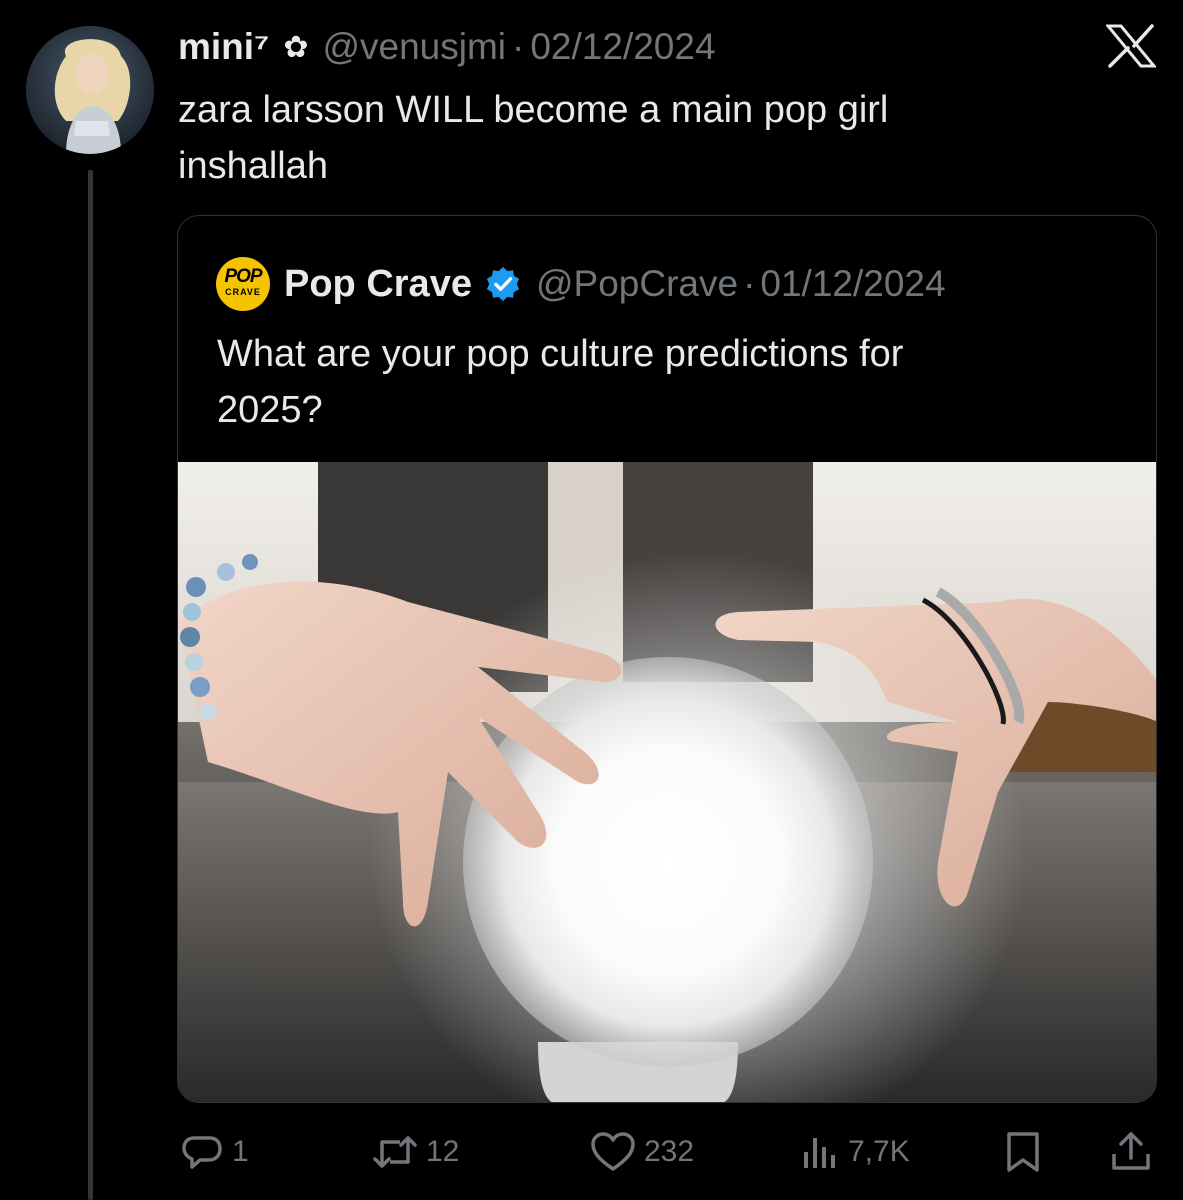 This screenshot has width=1183, height=1200. I want to click on tweet-text-line: inshallah, so click(253, 166).